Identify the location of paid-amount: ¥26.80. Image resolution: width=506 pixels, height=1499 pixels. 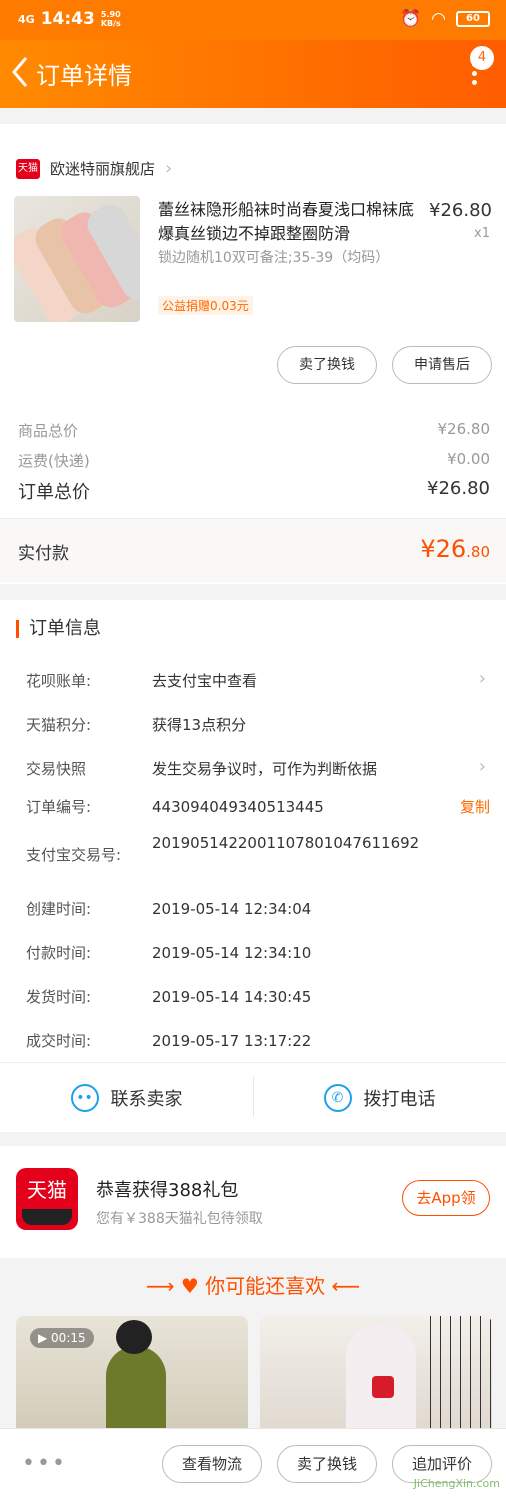
(455, 549).